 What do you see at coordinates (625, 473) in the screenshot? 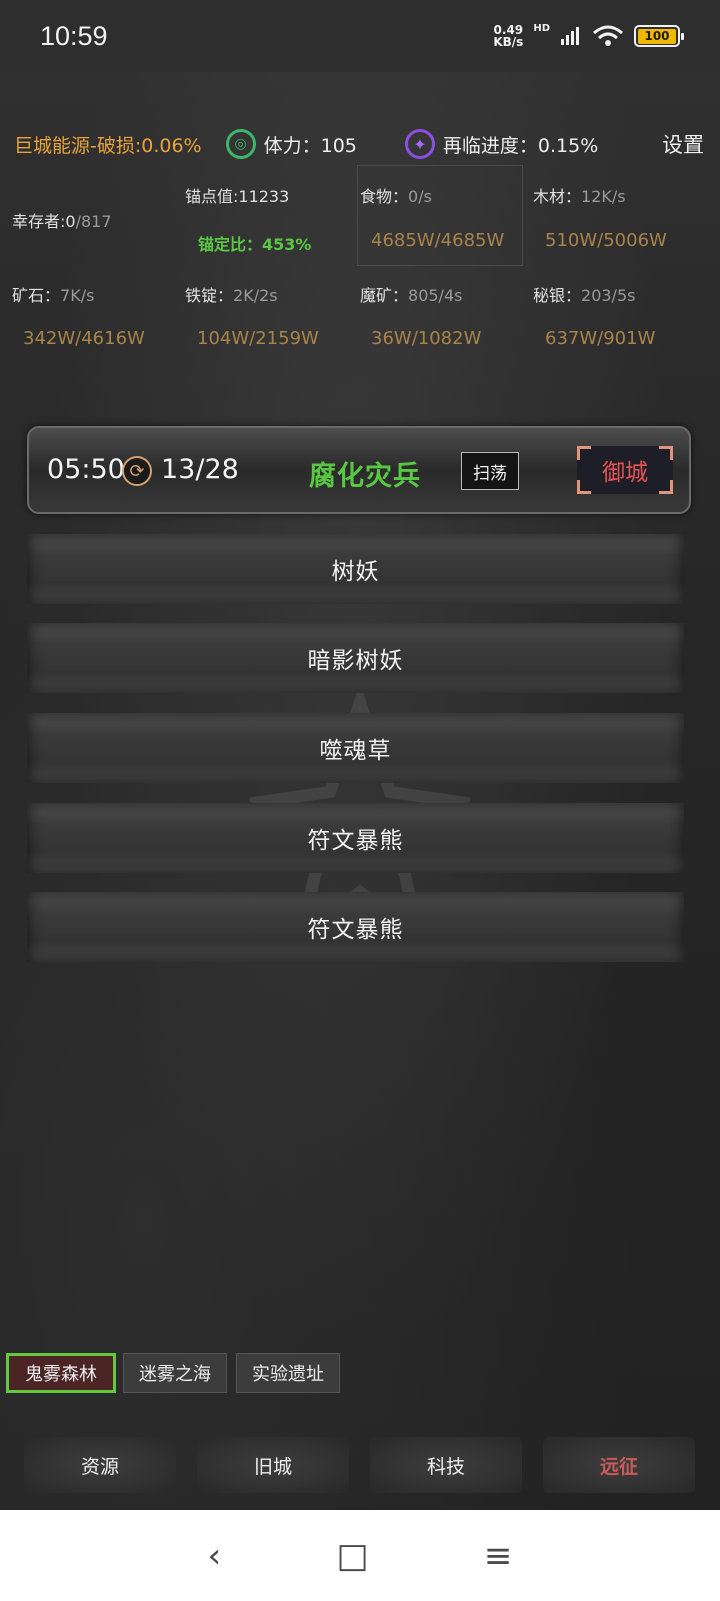
I see `defend-city-label: 御城` at bounding box center [625, 473].